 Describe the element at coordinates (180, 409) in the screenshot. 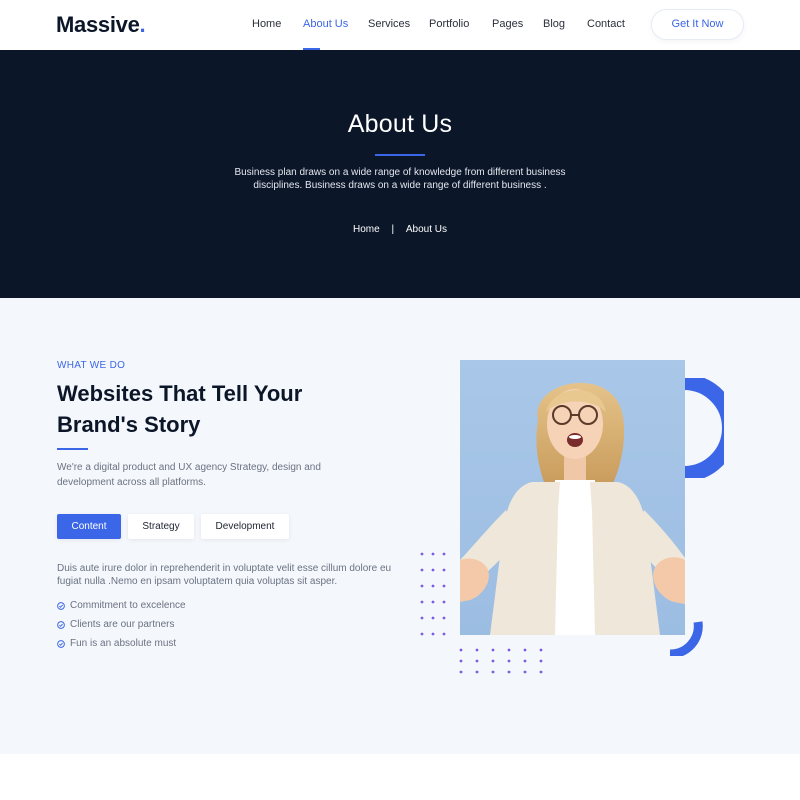

I see `section-headline: Websites That Tell Your Brand's Story` at that location.